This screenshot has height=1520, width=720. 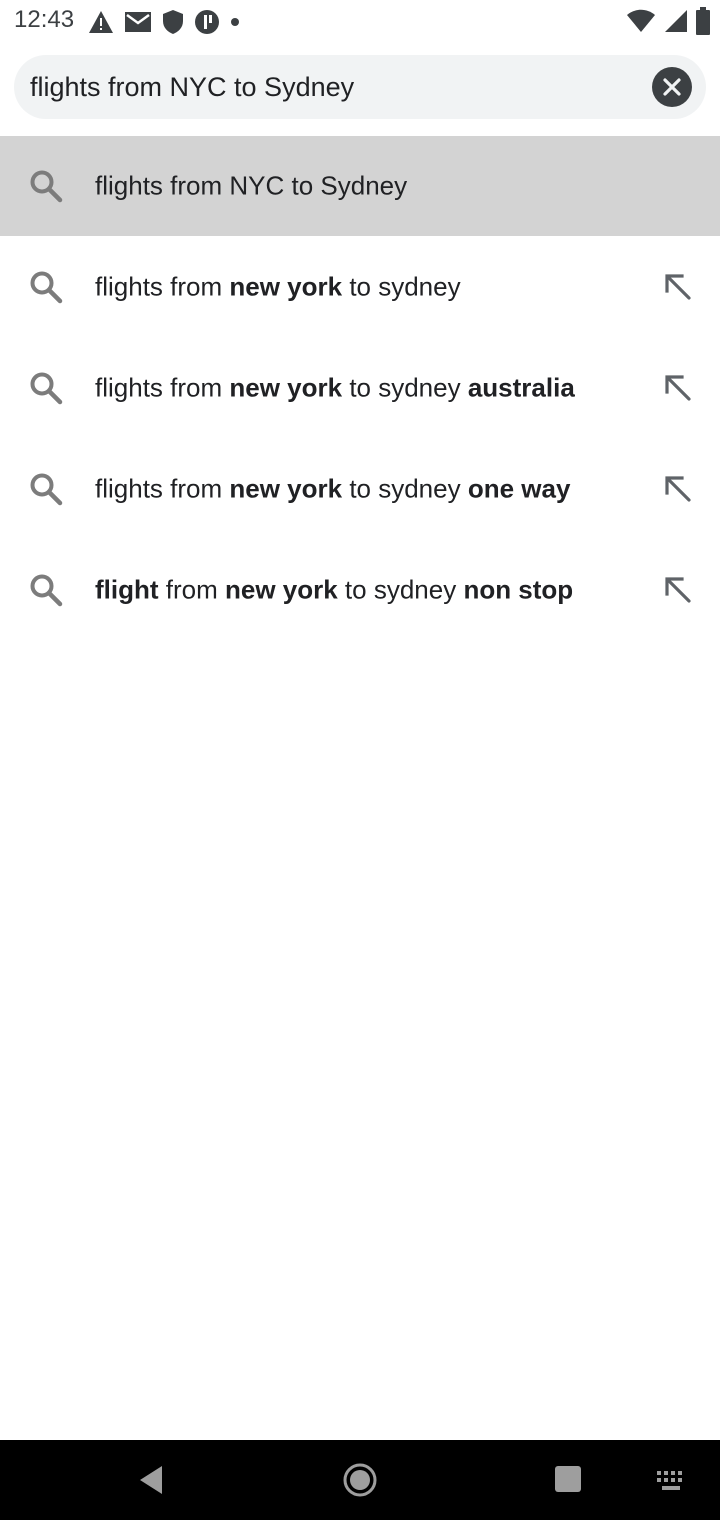 I want to click on suggestion-text: flights from new york to sydney one way, so click(x=332, y=488).